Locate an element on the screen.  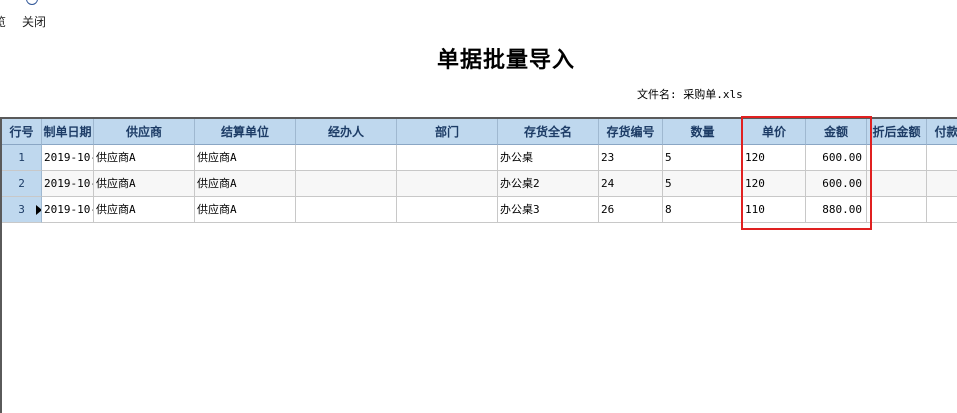
table-cell-unit-price: 110 is located at coordinates (774, 210).